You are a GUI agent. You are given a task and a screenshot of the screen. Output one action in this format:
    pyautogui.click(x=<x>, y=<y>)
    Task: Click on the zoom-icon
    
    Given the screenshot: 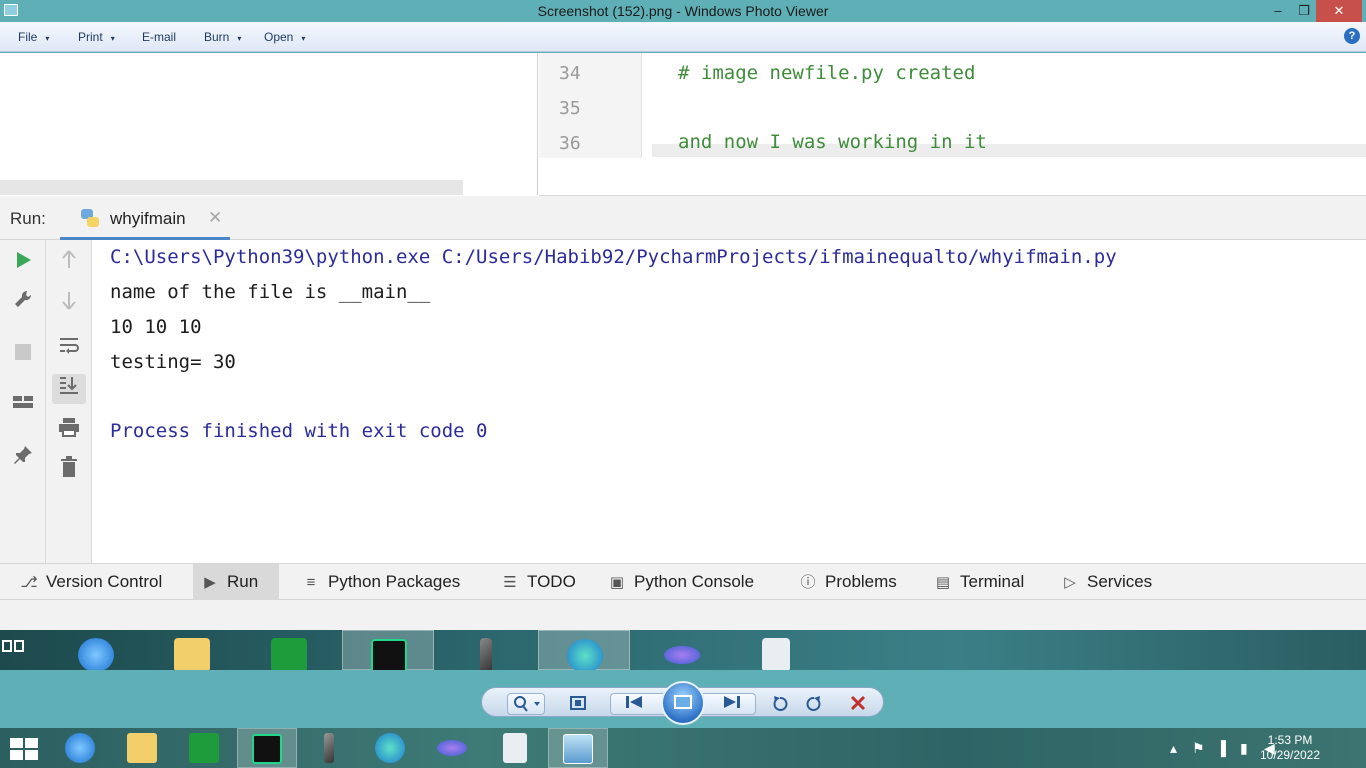 What is the action you would take?
    pyautogui.click(x=527, y=704)
    